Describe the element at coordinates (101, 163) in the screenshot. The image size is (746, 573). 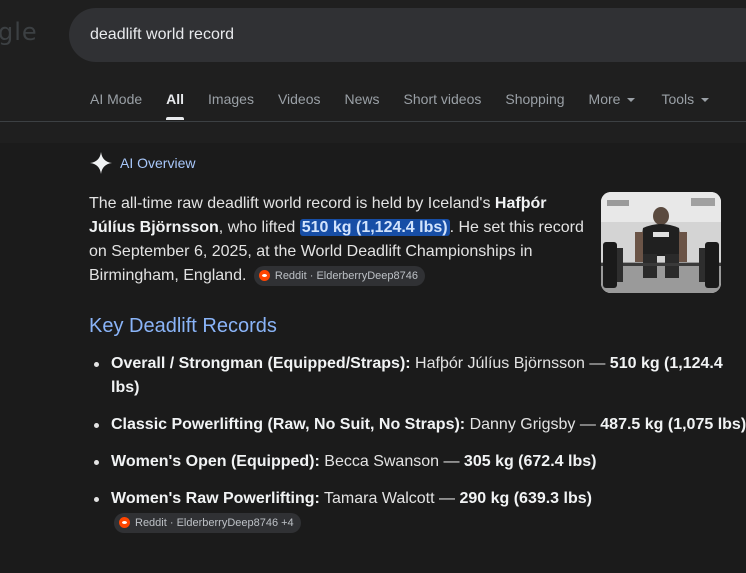
I see `sparkle-icon` at that location.